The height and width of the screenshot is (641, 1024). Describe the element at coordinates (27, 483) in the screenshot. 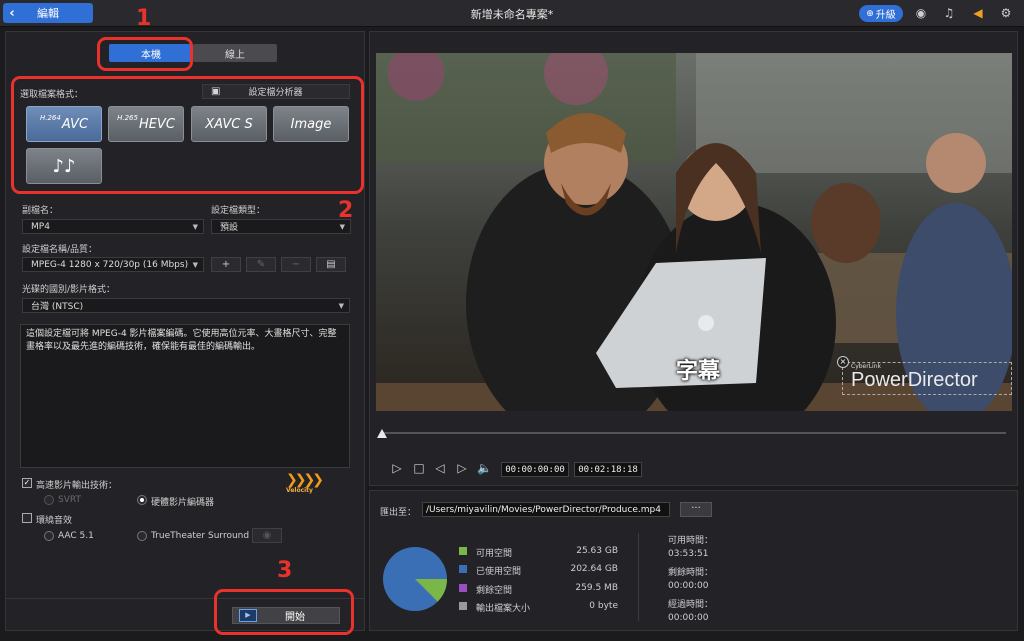

I see `fast-render-checkbox: ✓` at that location.